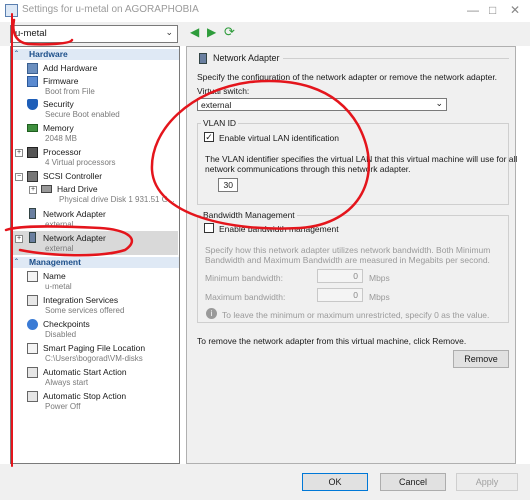 The width and height of the screenshot is (530, 500). What do you see at coordinates (102, 329) in the screenshot?
I see `tree-item-checkpoints: Checkpoints Disabled` at bounding box center [102, 329].